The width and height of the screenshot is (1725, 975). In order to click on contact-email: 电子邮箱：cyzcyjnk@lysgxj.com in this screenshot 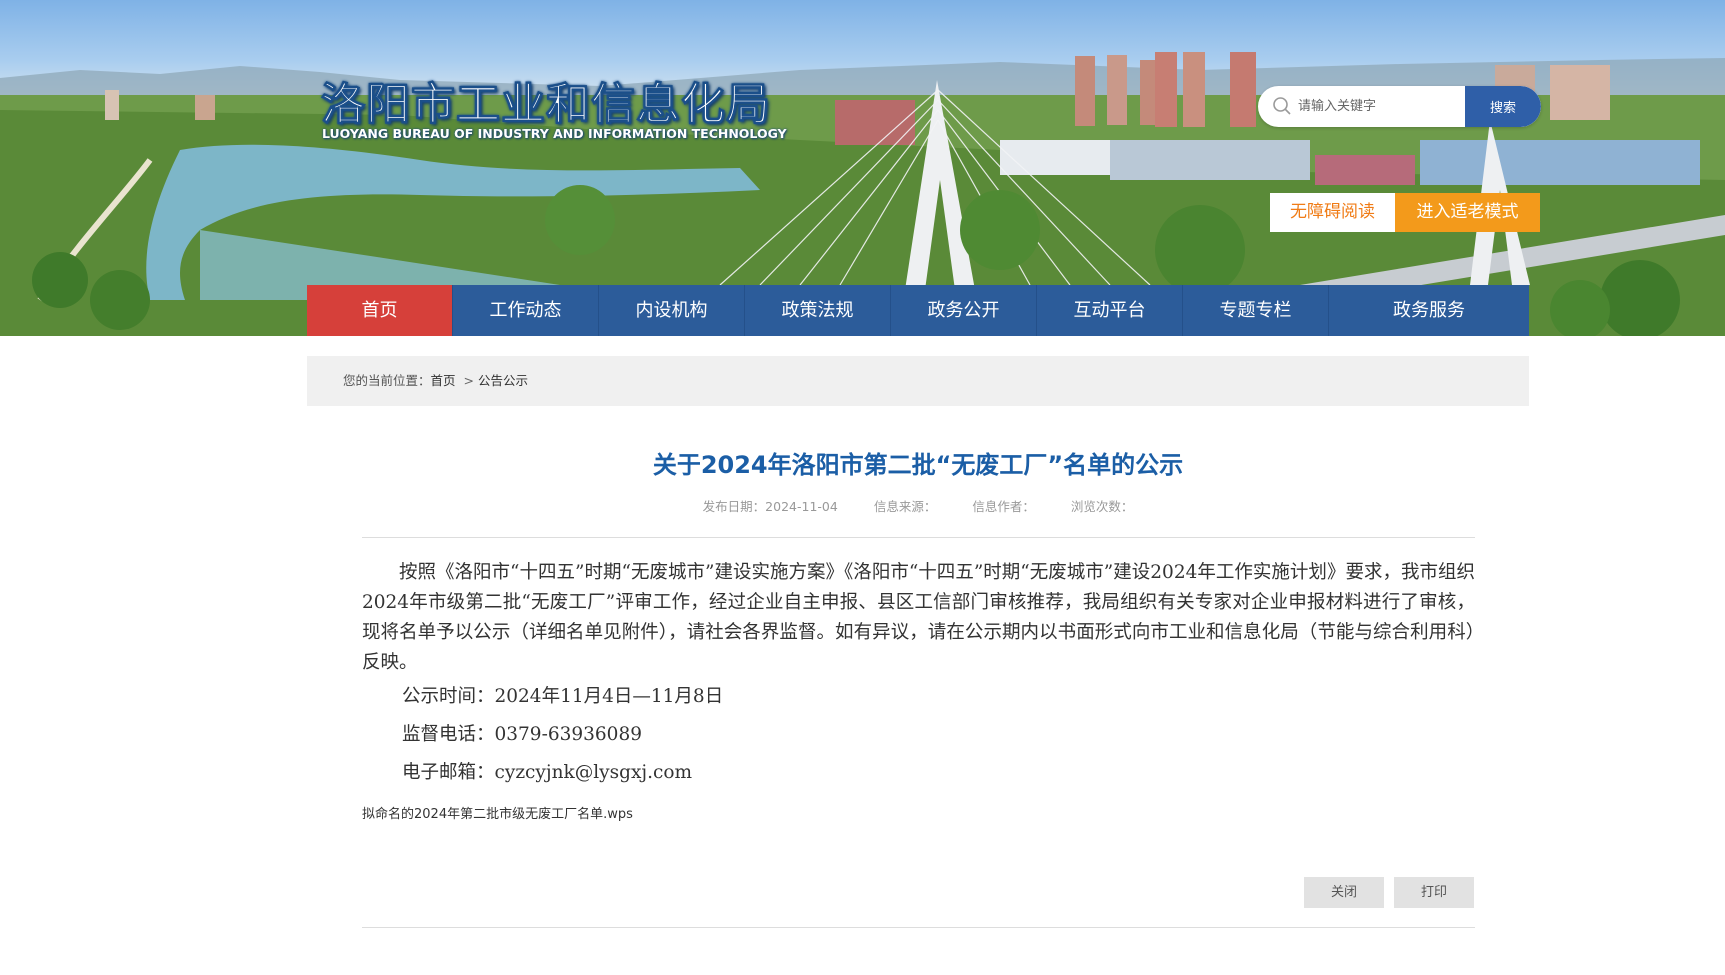, I will do `click(547, 772)`.